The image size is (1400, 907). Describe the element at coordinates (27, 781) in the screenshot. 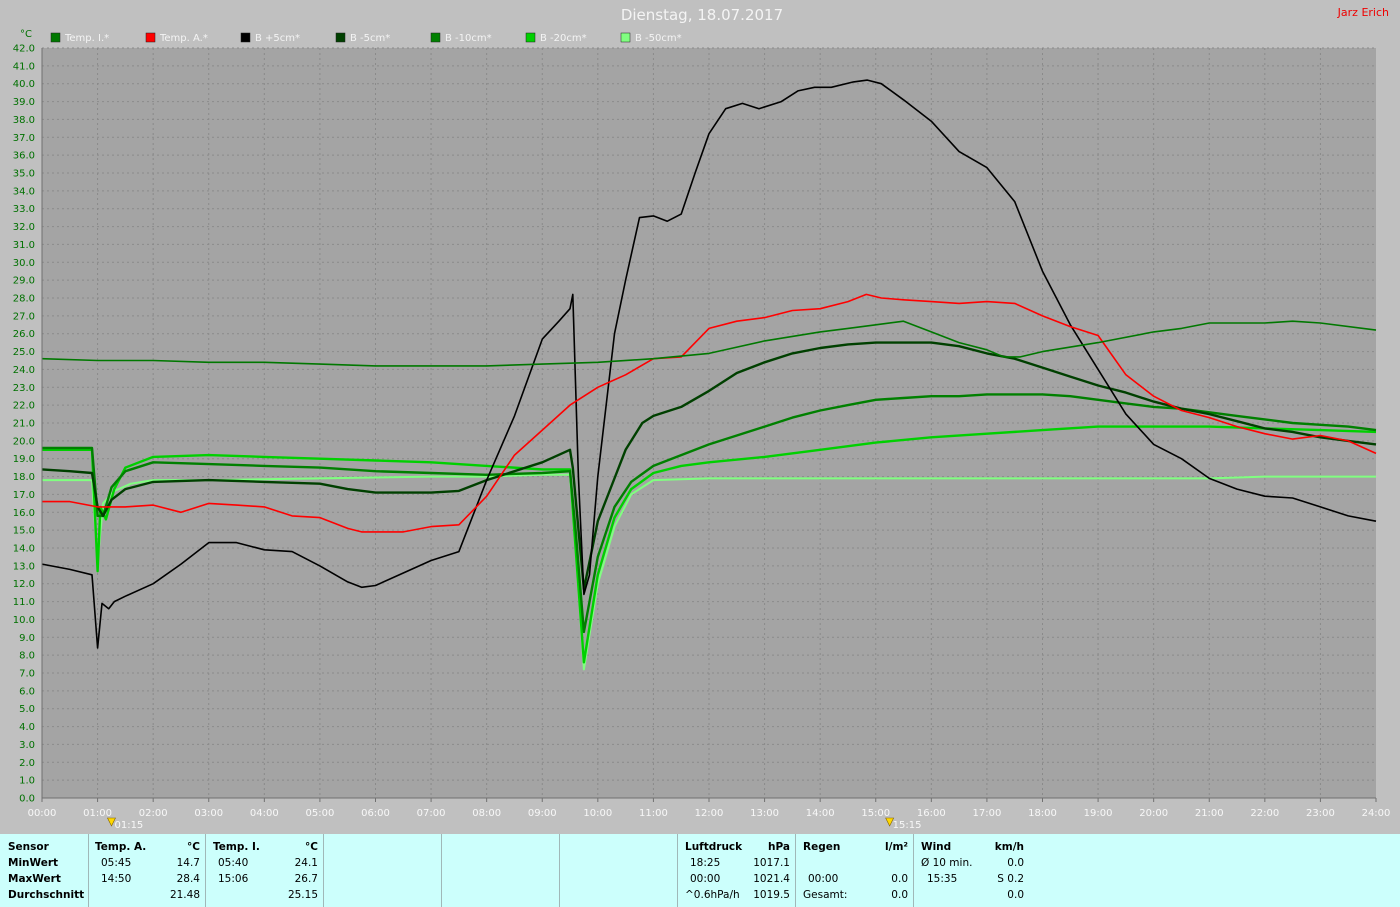

I see `y-tick-label: 1.0` at that location.